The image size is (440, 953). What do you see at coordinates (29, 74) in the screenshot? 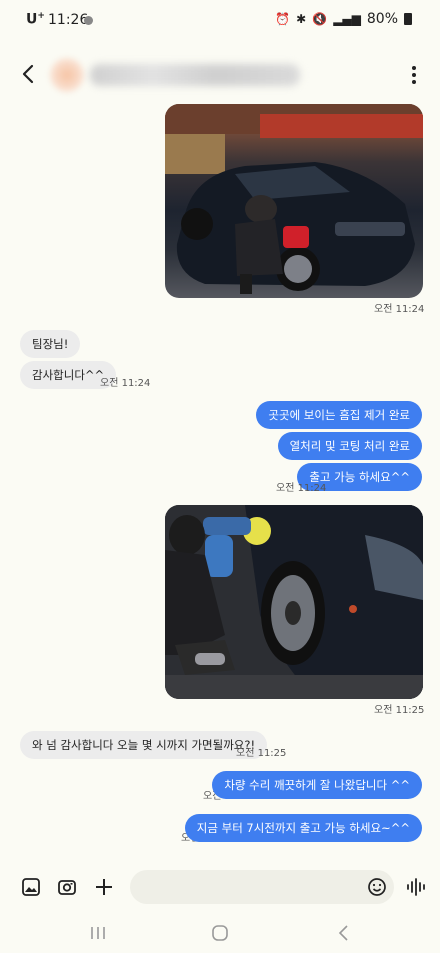
I see `back-arrow-icon` at bounding box center [29, 74].